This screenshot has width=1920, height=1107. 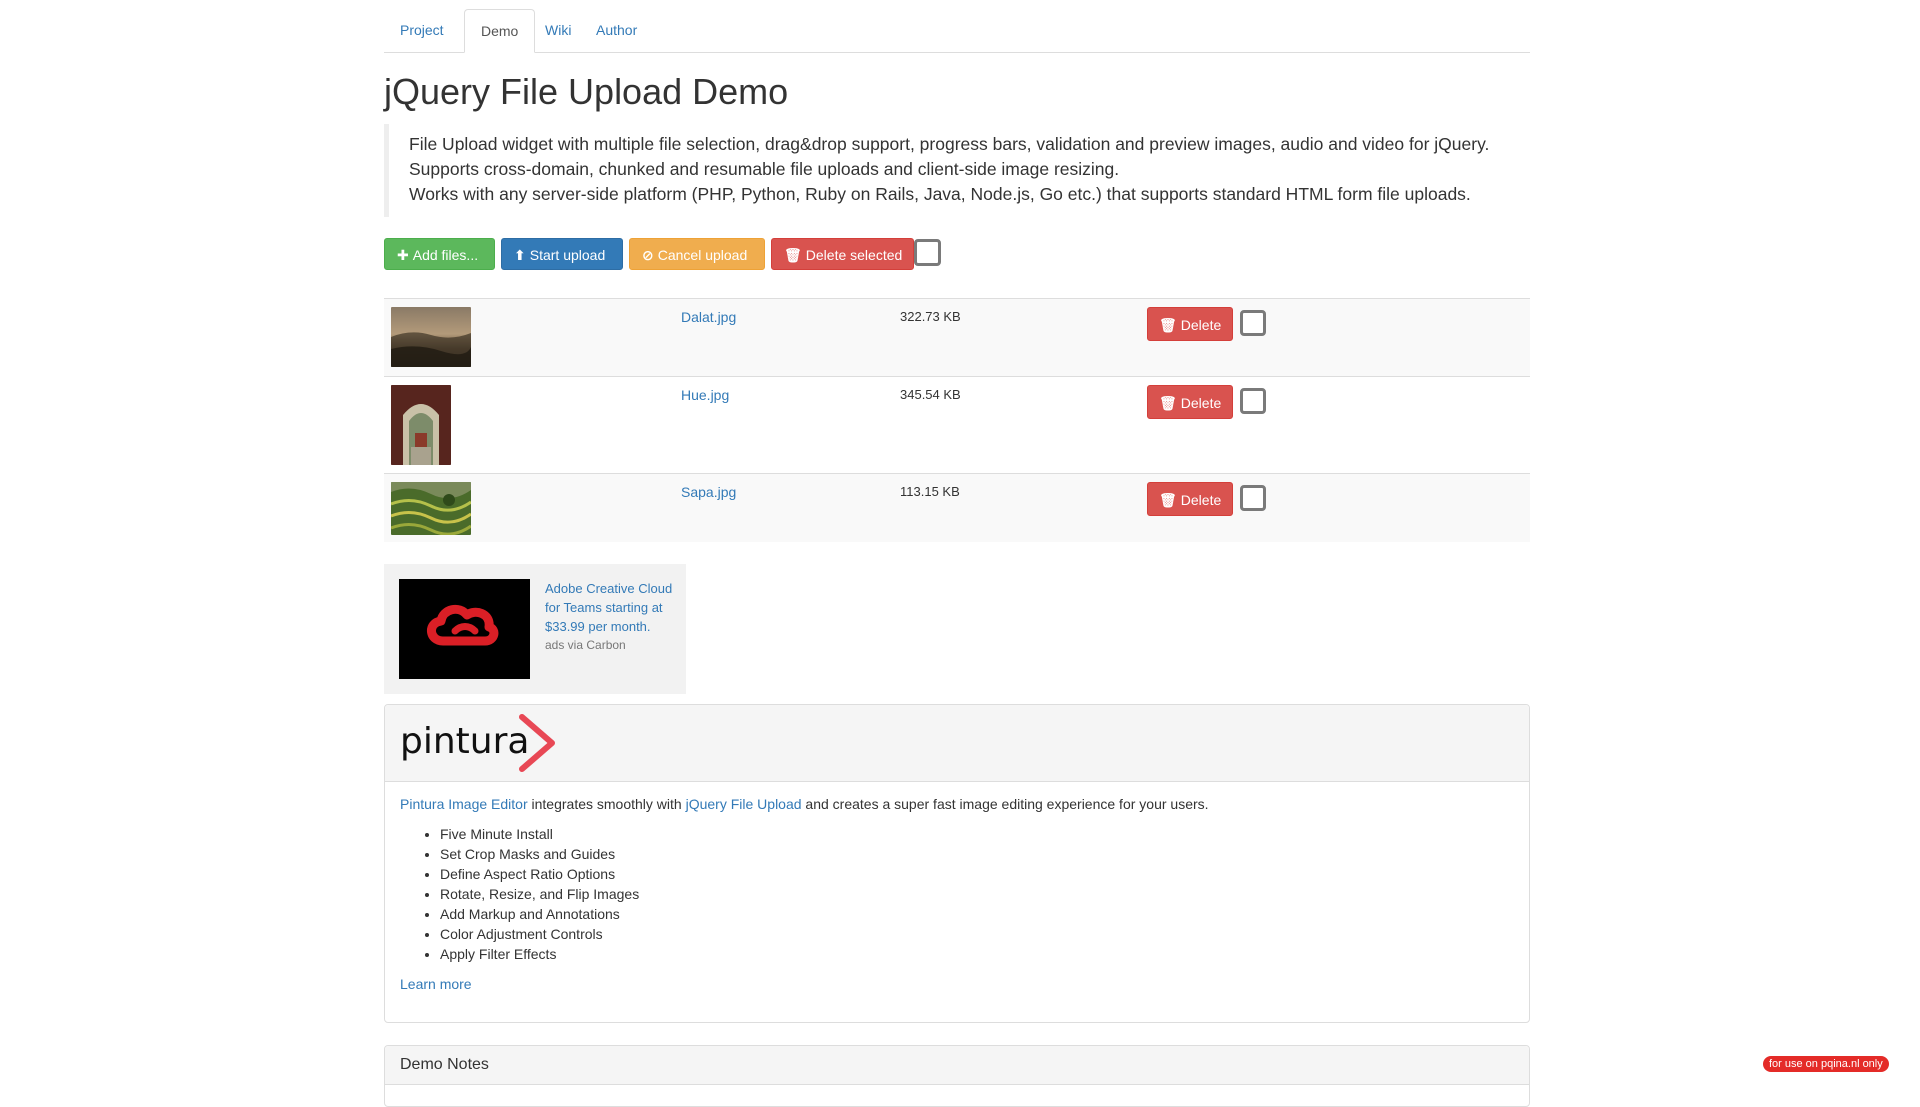 I want to click on tab-project: Project, so click(x=422, y=30).